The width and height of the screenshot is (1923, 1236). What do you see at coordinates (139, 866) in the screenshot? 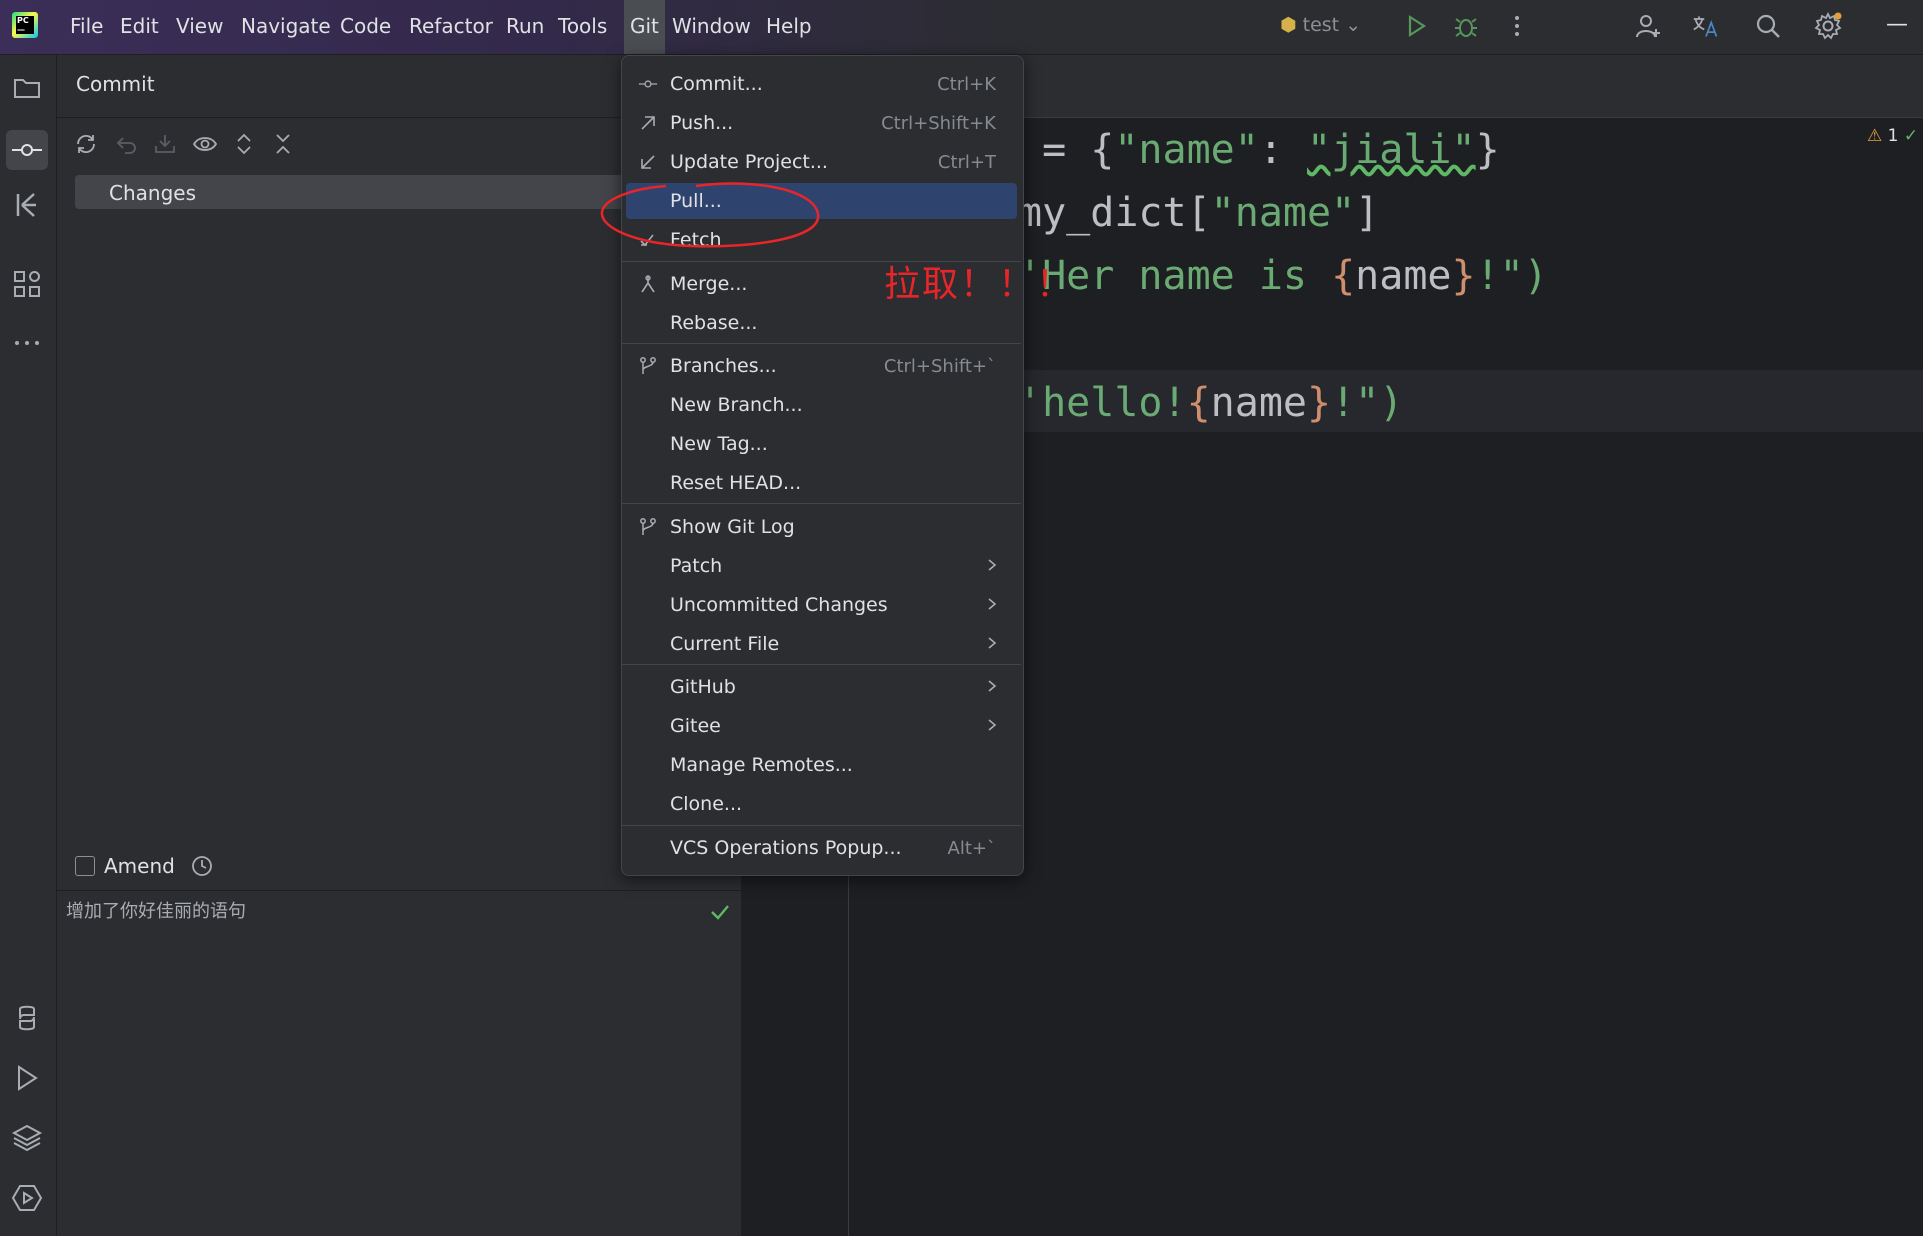
I see `amend-label: Amend` at bounding box center [139, 866].